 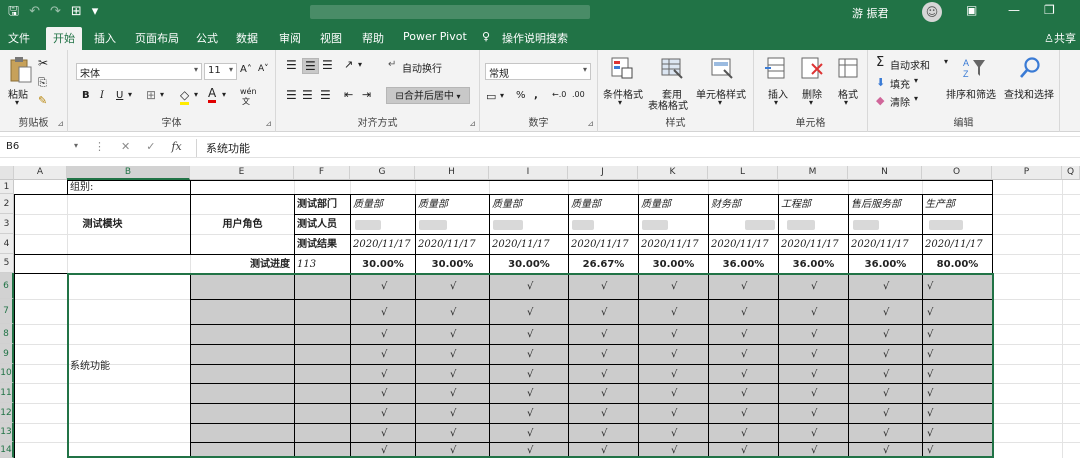 What do you see at coordinates (7, 393) in the screenshot?
I see `row-header-11: 11` at bounding box center [7, 393].